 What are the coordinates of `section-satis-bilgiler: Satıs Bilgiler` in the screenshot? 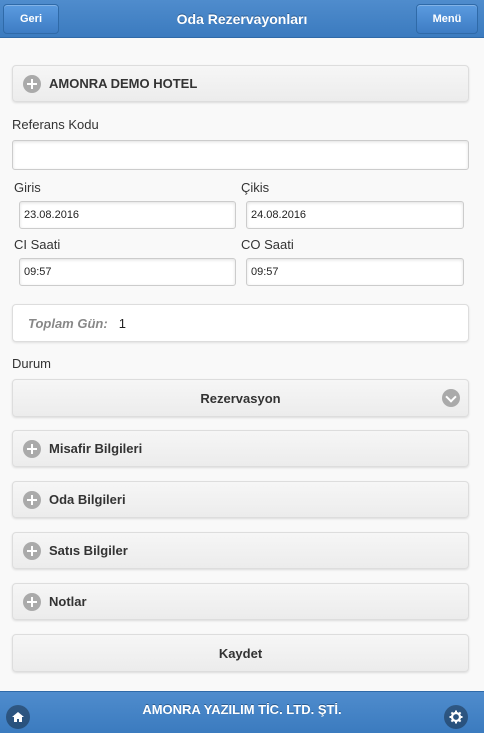 It's located at (240, 550).